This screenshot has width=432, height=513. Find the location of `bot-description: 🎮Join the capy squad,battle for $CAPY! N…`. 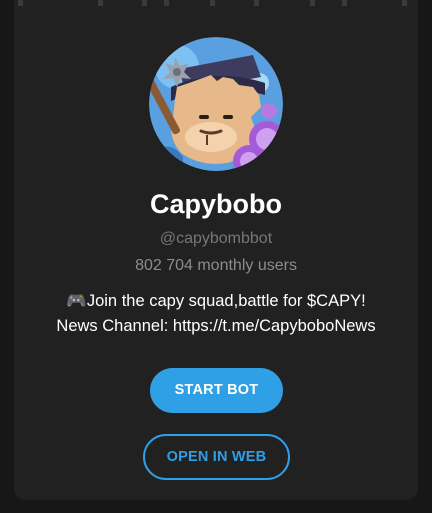

bot-description: 🎮Join the capy squad,battle for $CAPY! N… is located at coordinates (216, 314).